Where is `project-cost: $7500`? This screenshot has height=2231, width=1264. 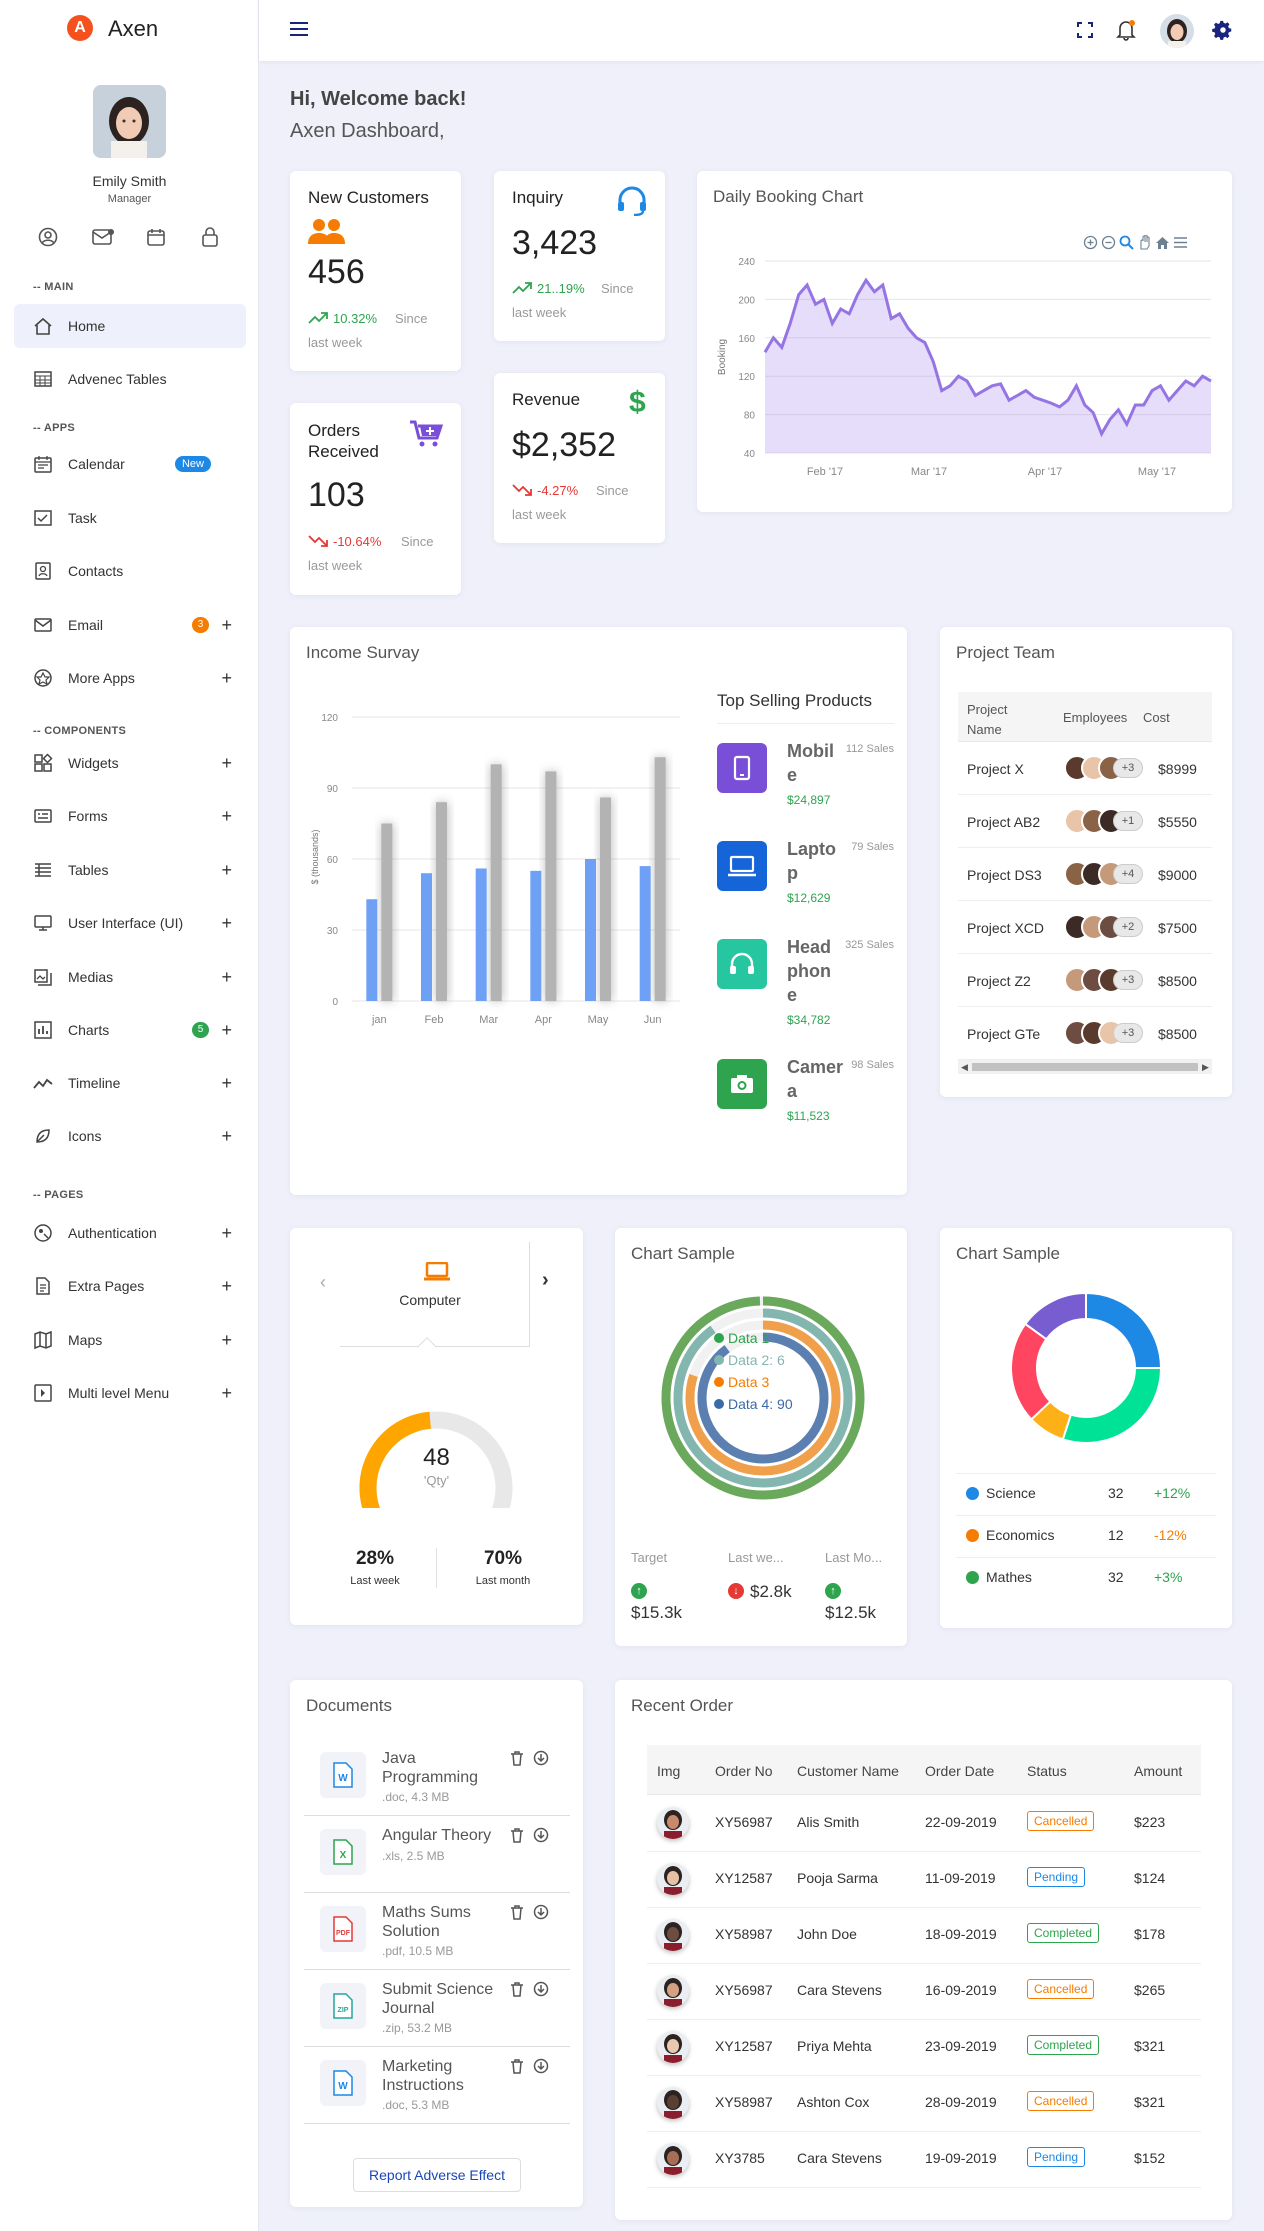
project-cost: $7500 is located at coordinates (1177, 928).